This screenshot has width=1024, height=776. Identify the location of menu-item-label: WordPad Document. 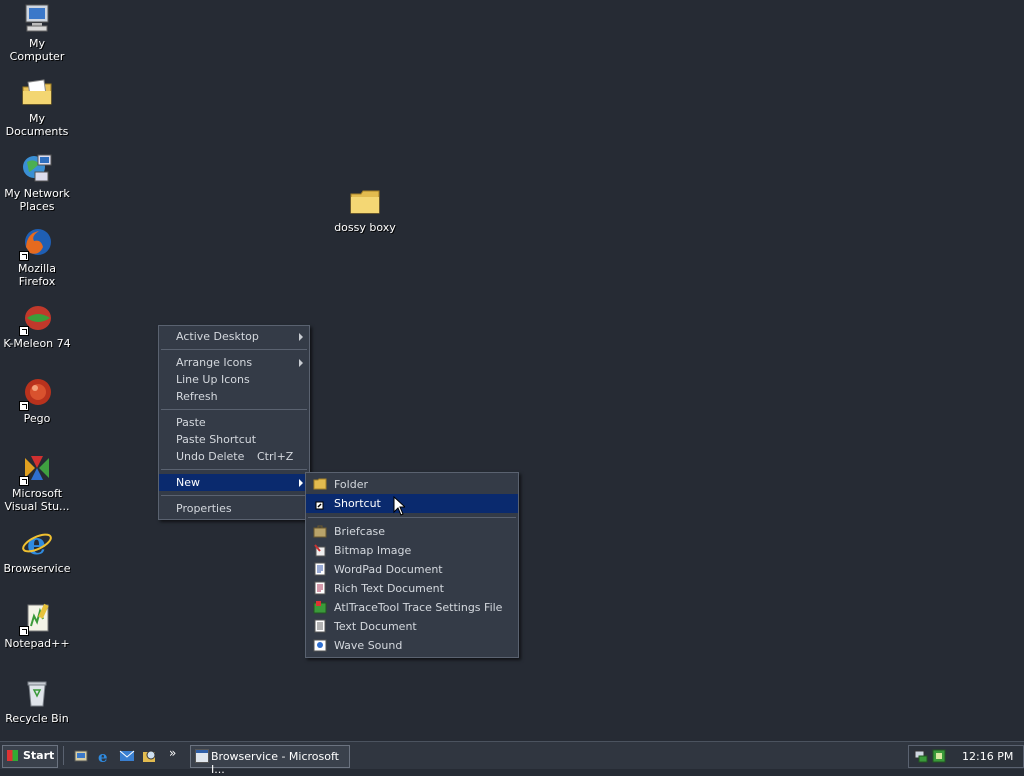
(388, 569).